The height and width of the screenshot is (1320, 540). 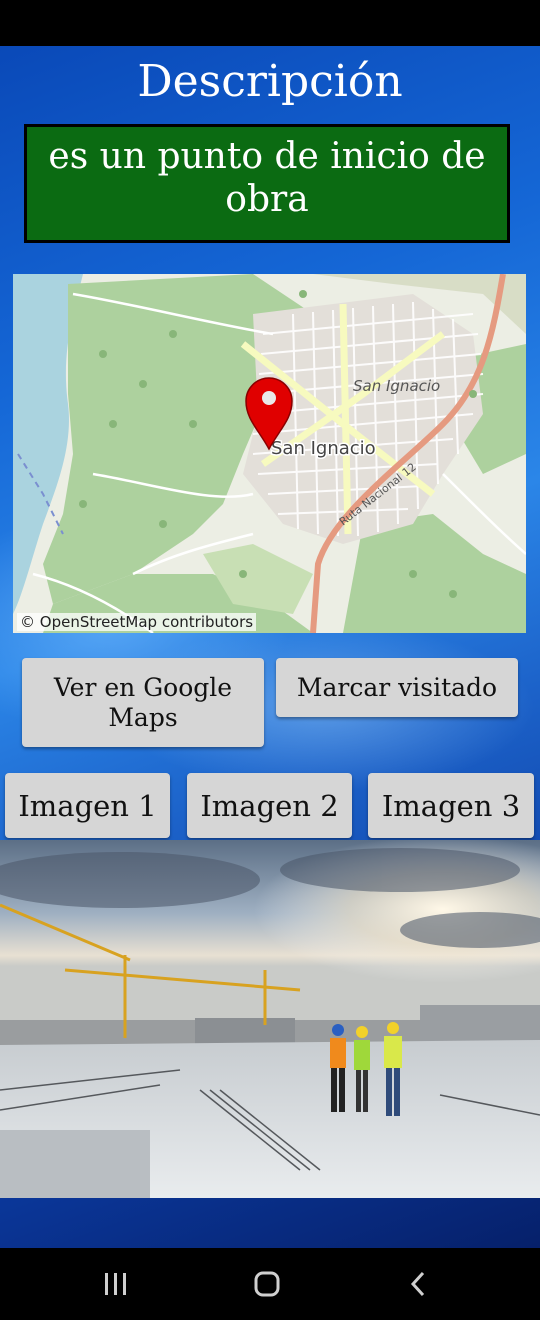 I want to click on image-1-button: Imagen 1, so click(x=87, y=805).